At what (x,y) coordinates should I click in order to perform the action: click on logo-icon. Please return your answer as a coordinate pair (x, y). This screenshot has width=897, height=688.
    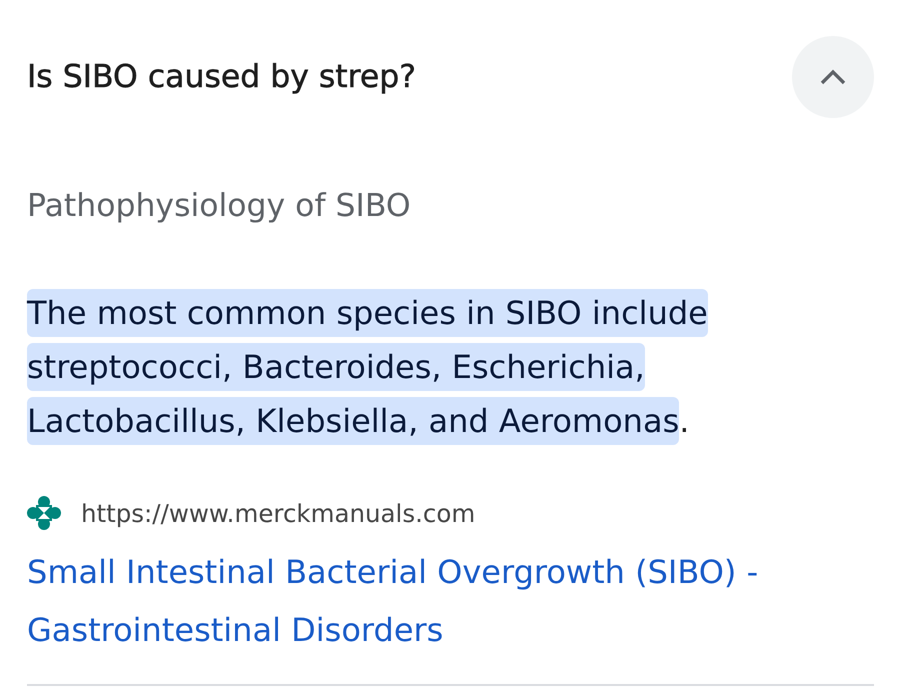
    Looking at the image, I should click on (44, 513).